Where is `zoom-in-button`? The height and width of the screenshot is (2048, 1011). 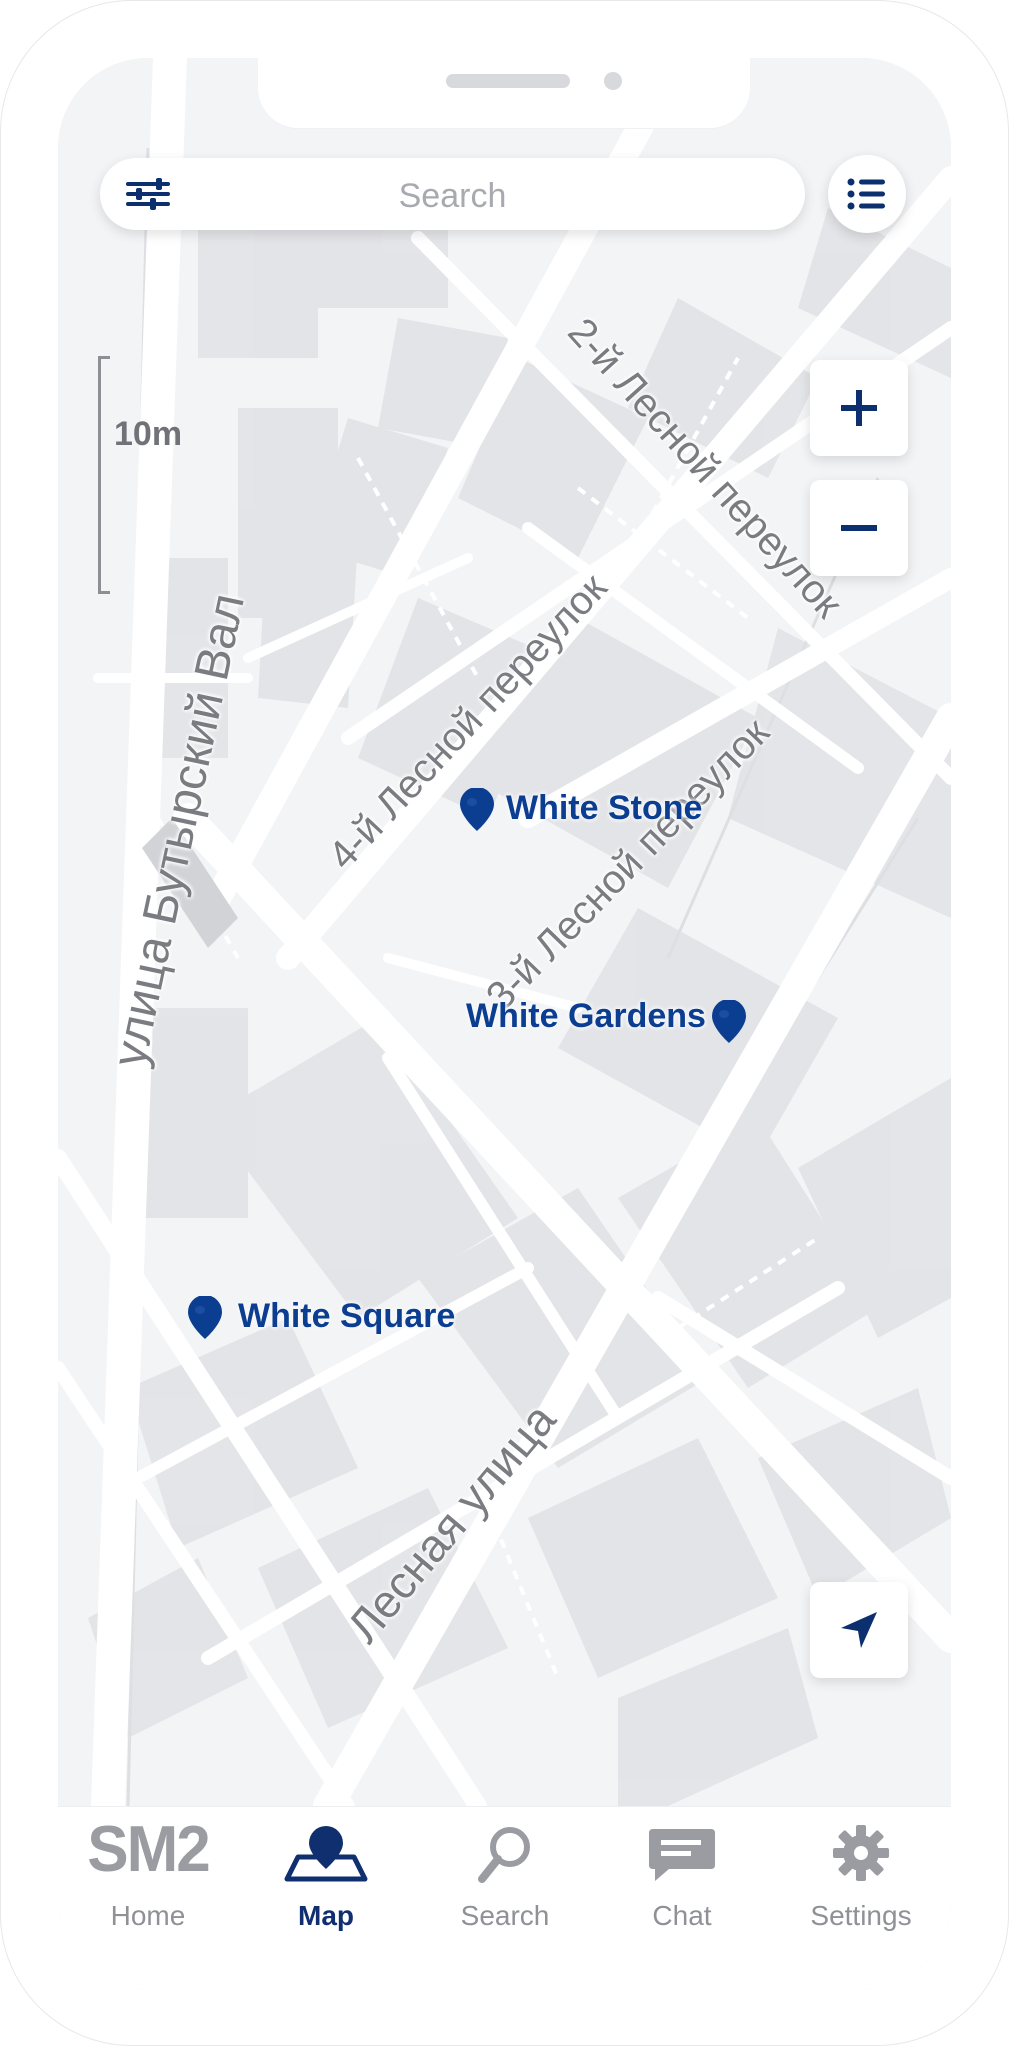 zoom-in-button is located at coordinates (859, 408).